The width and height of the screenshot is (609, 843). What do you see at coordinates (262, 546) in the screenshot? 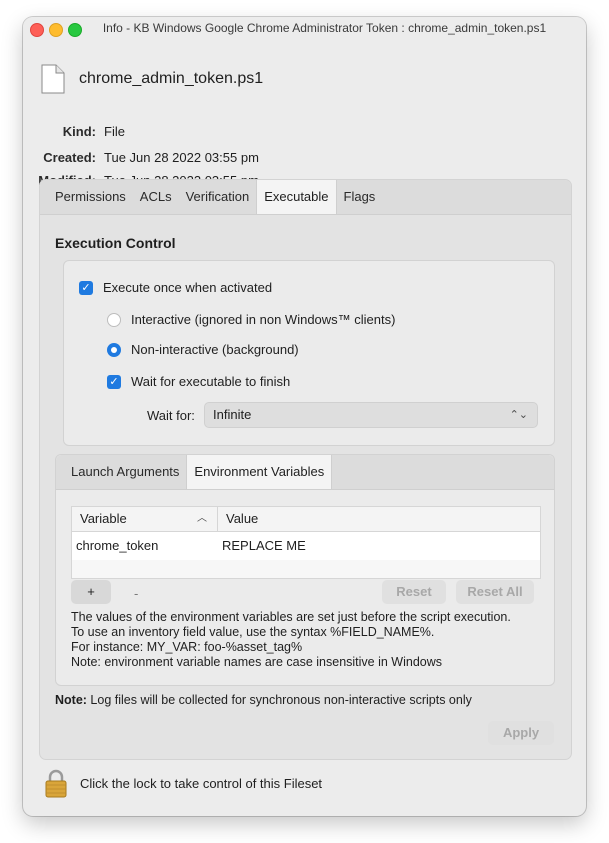
I see `value-cell: REPLACE ME` at bounding box center [262, 546].